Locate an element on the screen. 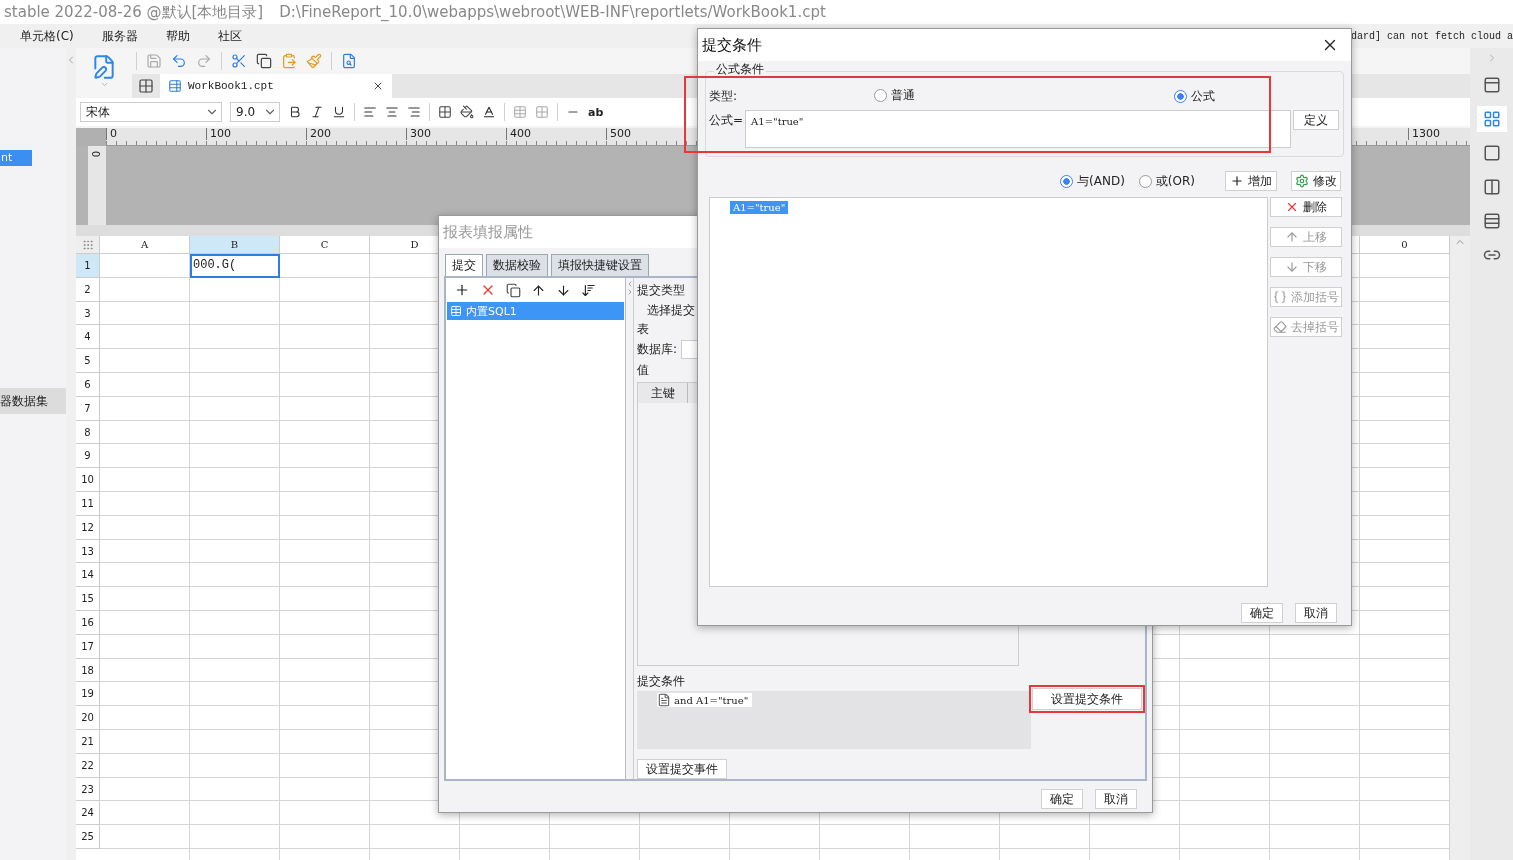 Image resolution: width=1513 pixels, height=860 pixels. dialog-title: 提交条件 is located at coordinates (732, 45).